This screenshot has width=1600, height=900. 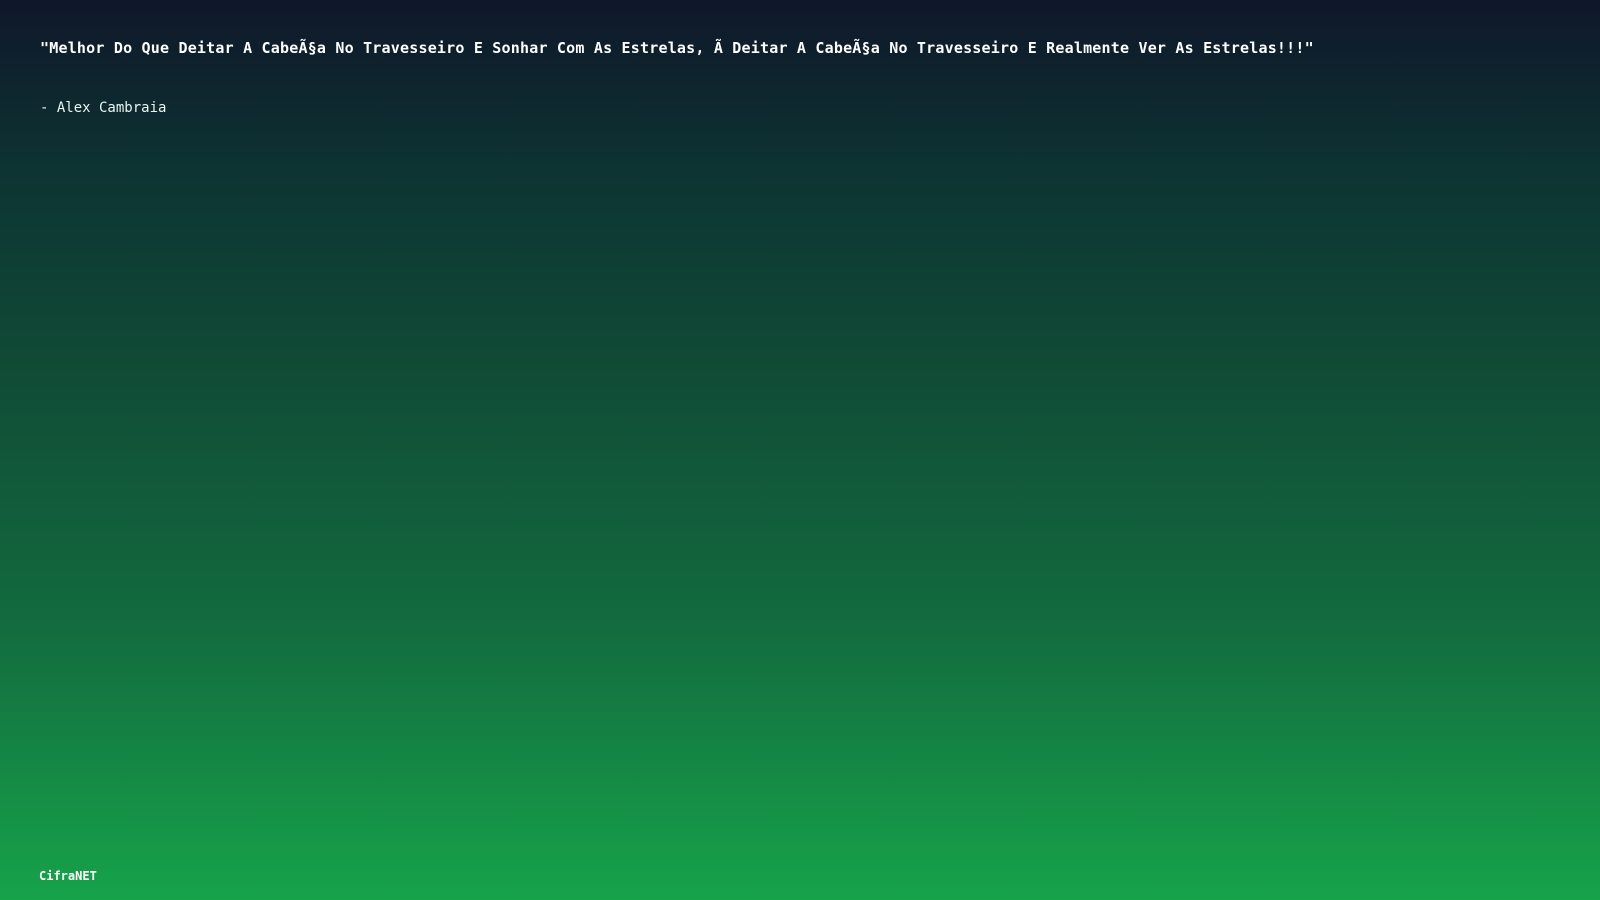 I want to click on brand-logo-text: CifraNET, so click(x=68, y=876).